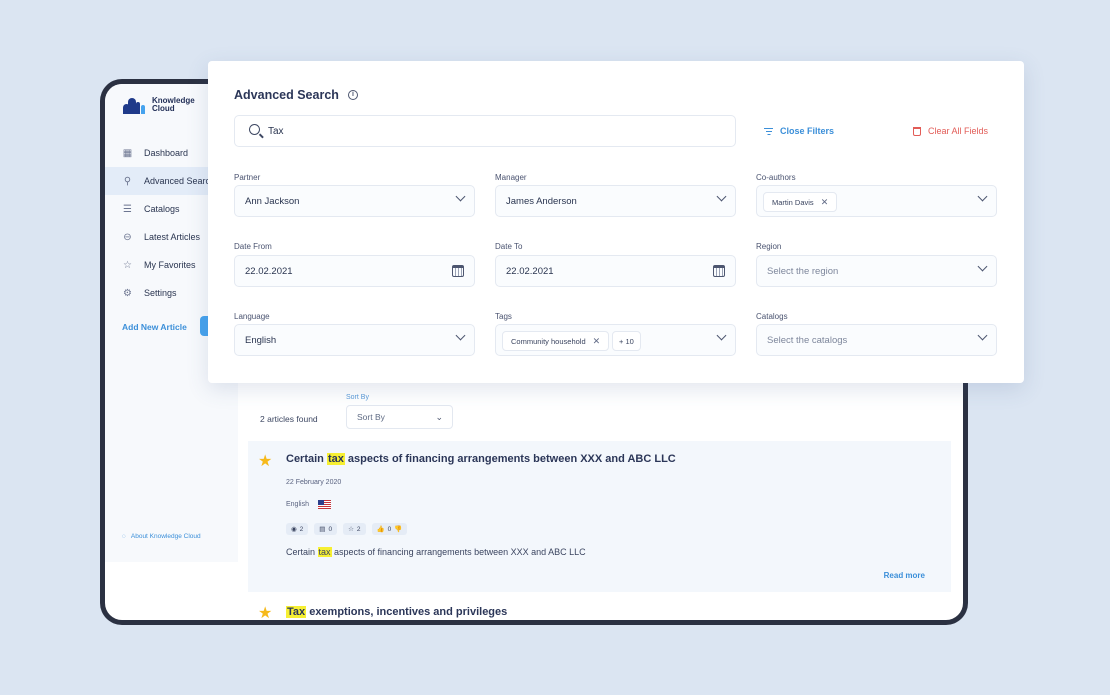 Image resolution: width=1110 pixels, height=695 pixels. I want to click on app-logo: Knowledge Cloud, so click(159, 105).